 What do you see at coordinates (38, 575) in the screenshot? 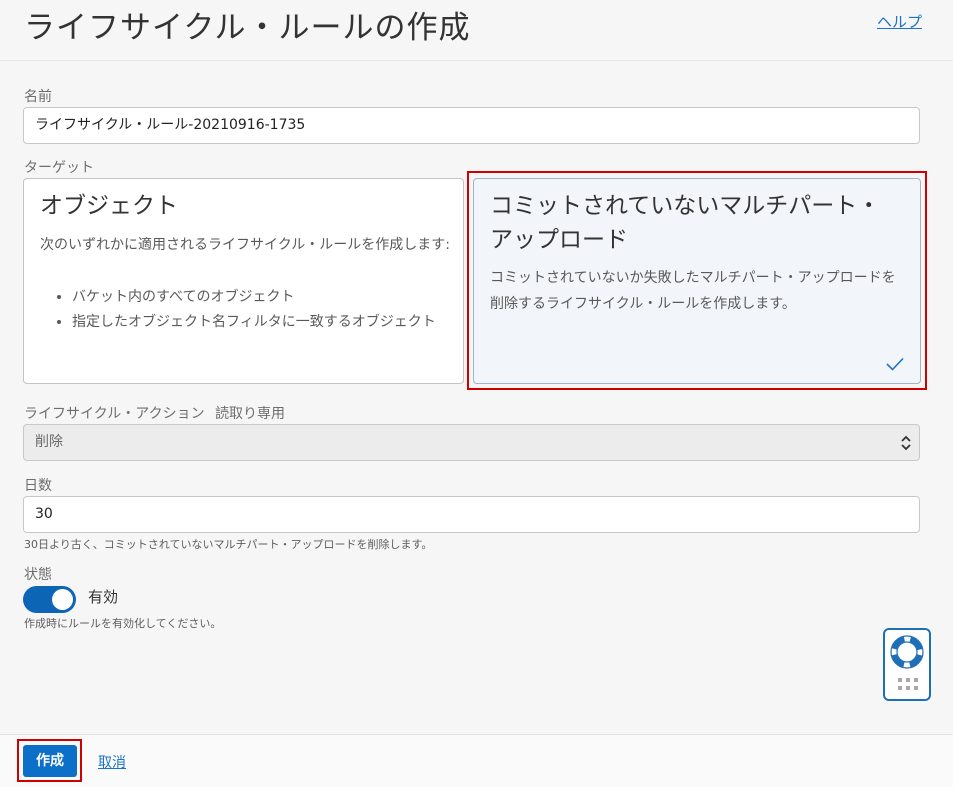
I see `state-label: 状態` at bounding box center [38, 575].